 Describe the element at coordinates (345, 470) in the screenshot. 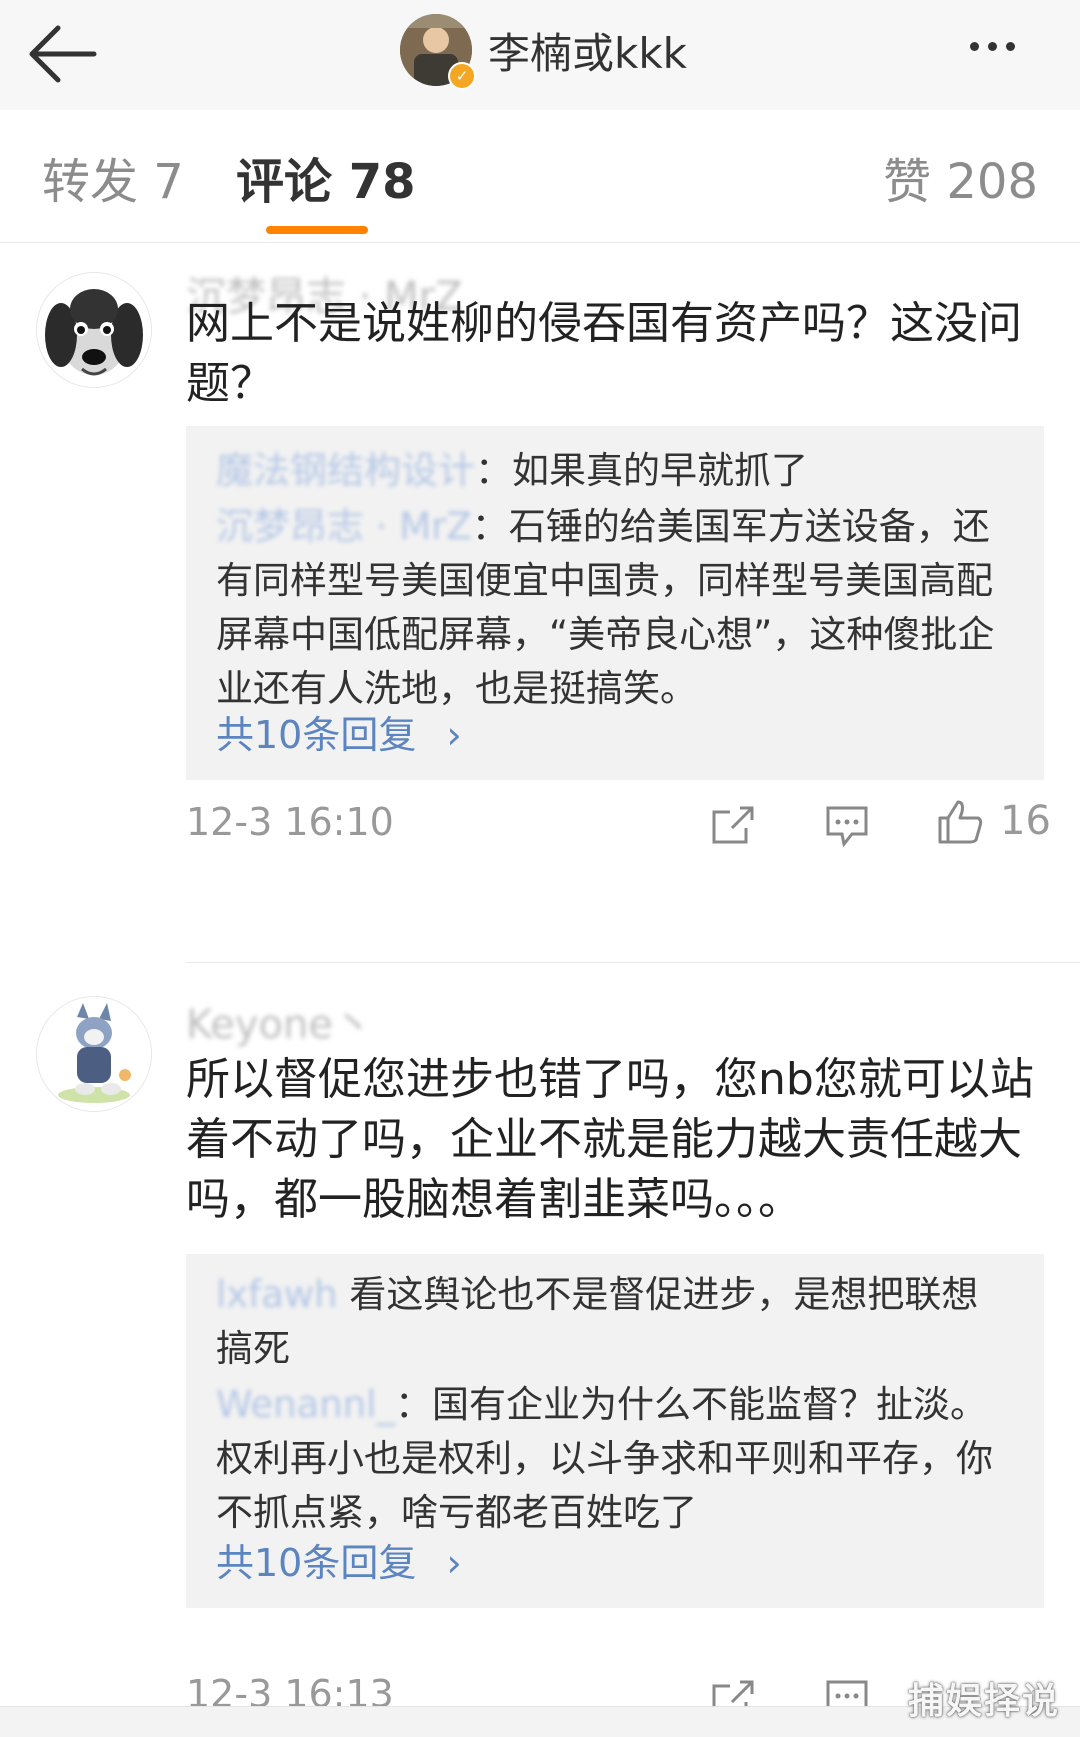

I see `reply-user: 魔法钢结构设计` at that location.